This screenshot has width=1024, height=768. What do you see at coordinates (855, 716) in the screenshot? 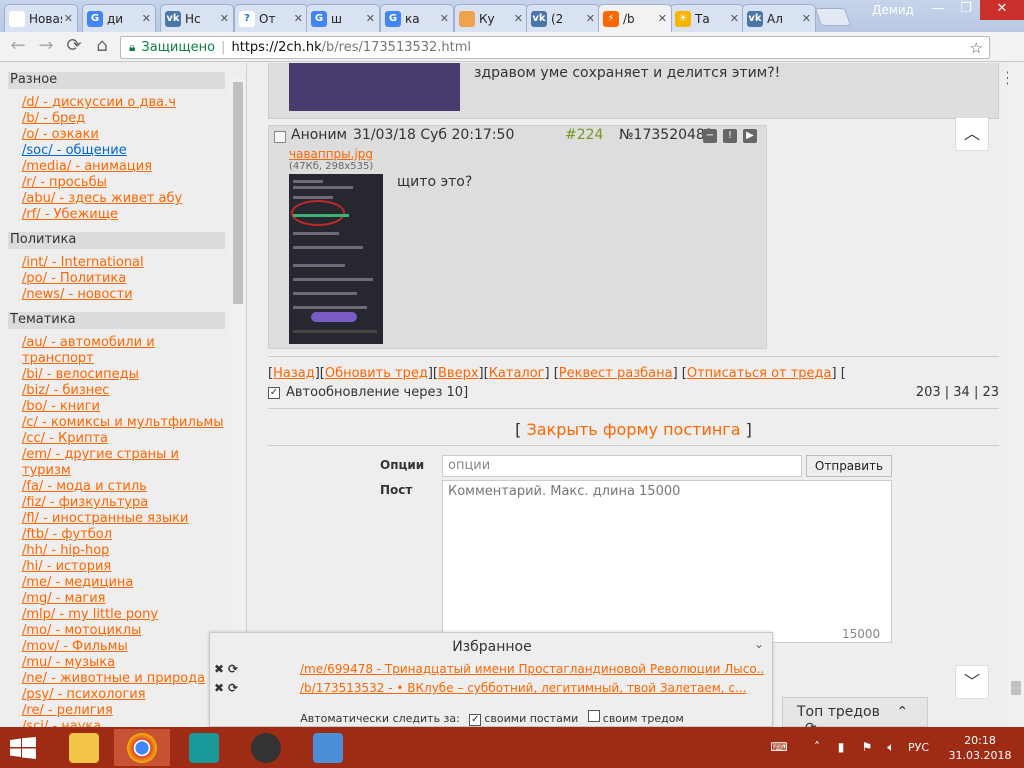
I see `top-threads-button: Топ тредов ⌃ ⟳` at bounding box center [855, 716].